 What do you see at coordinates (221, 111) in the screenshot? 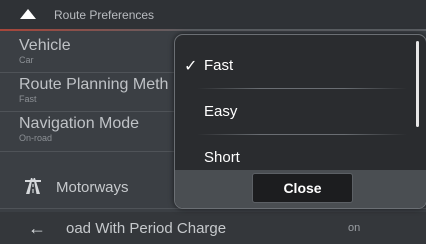
I see `option-label: Easy` at bounding box center [221, 111].